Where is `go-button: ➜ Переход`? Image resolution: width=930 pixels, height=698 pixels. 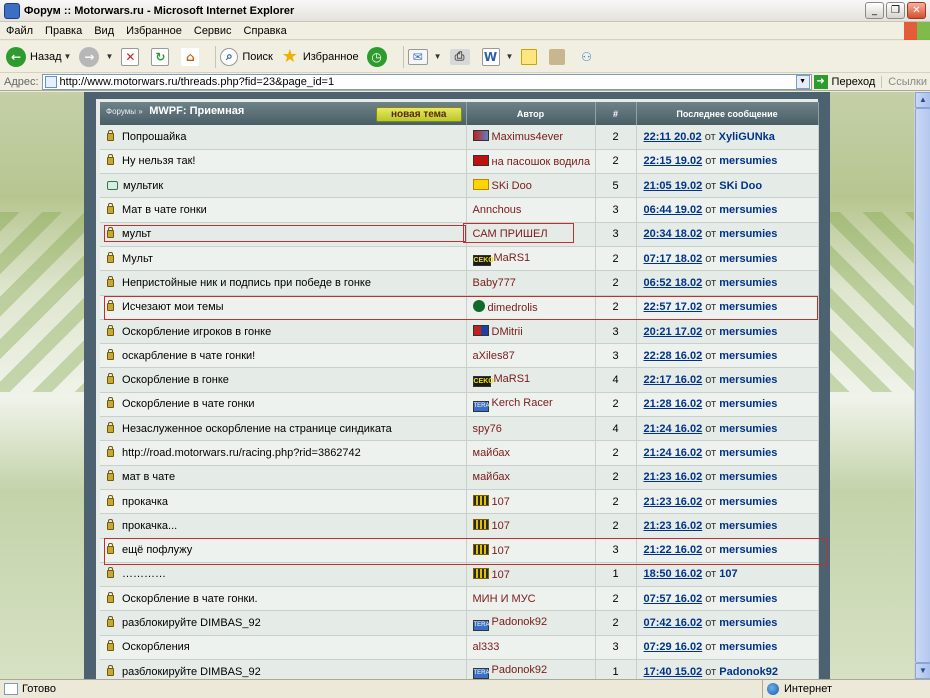
go-button: ➜ Переход is located at coordinates (844, 81).